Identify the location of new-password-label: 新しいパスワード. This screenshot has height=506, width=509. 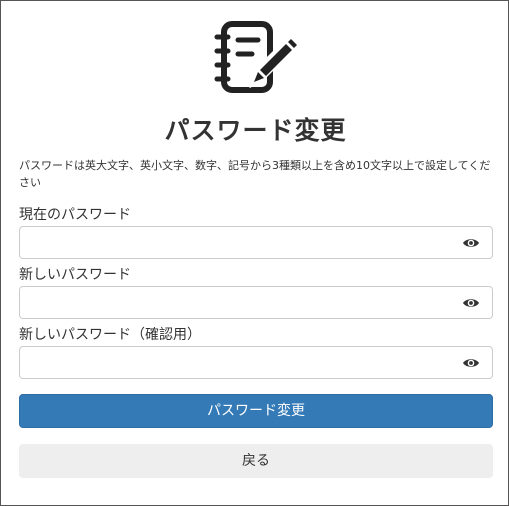
(75, 275).